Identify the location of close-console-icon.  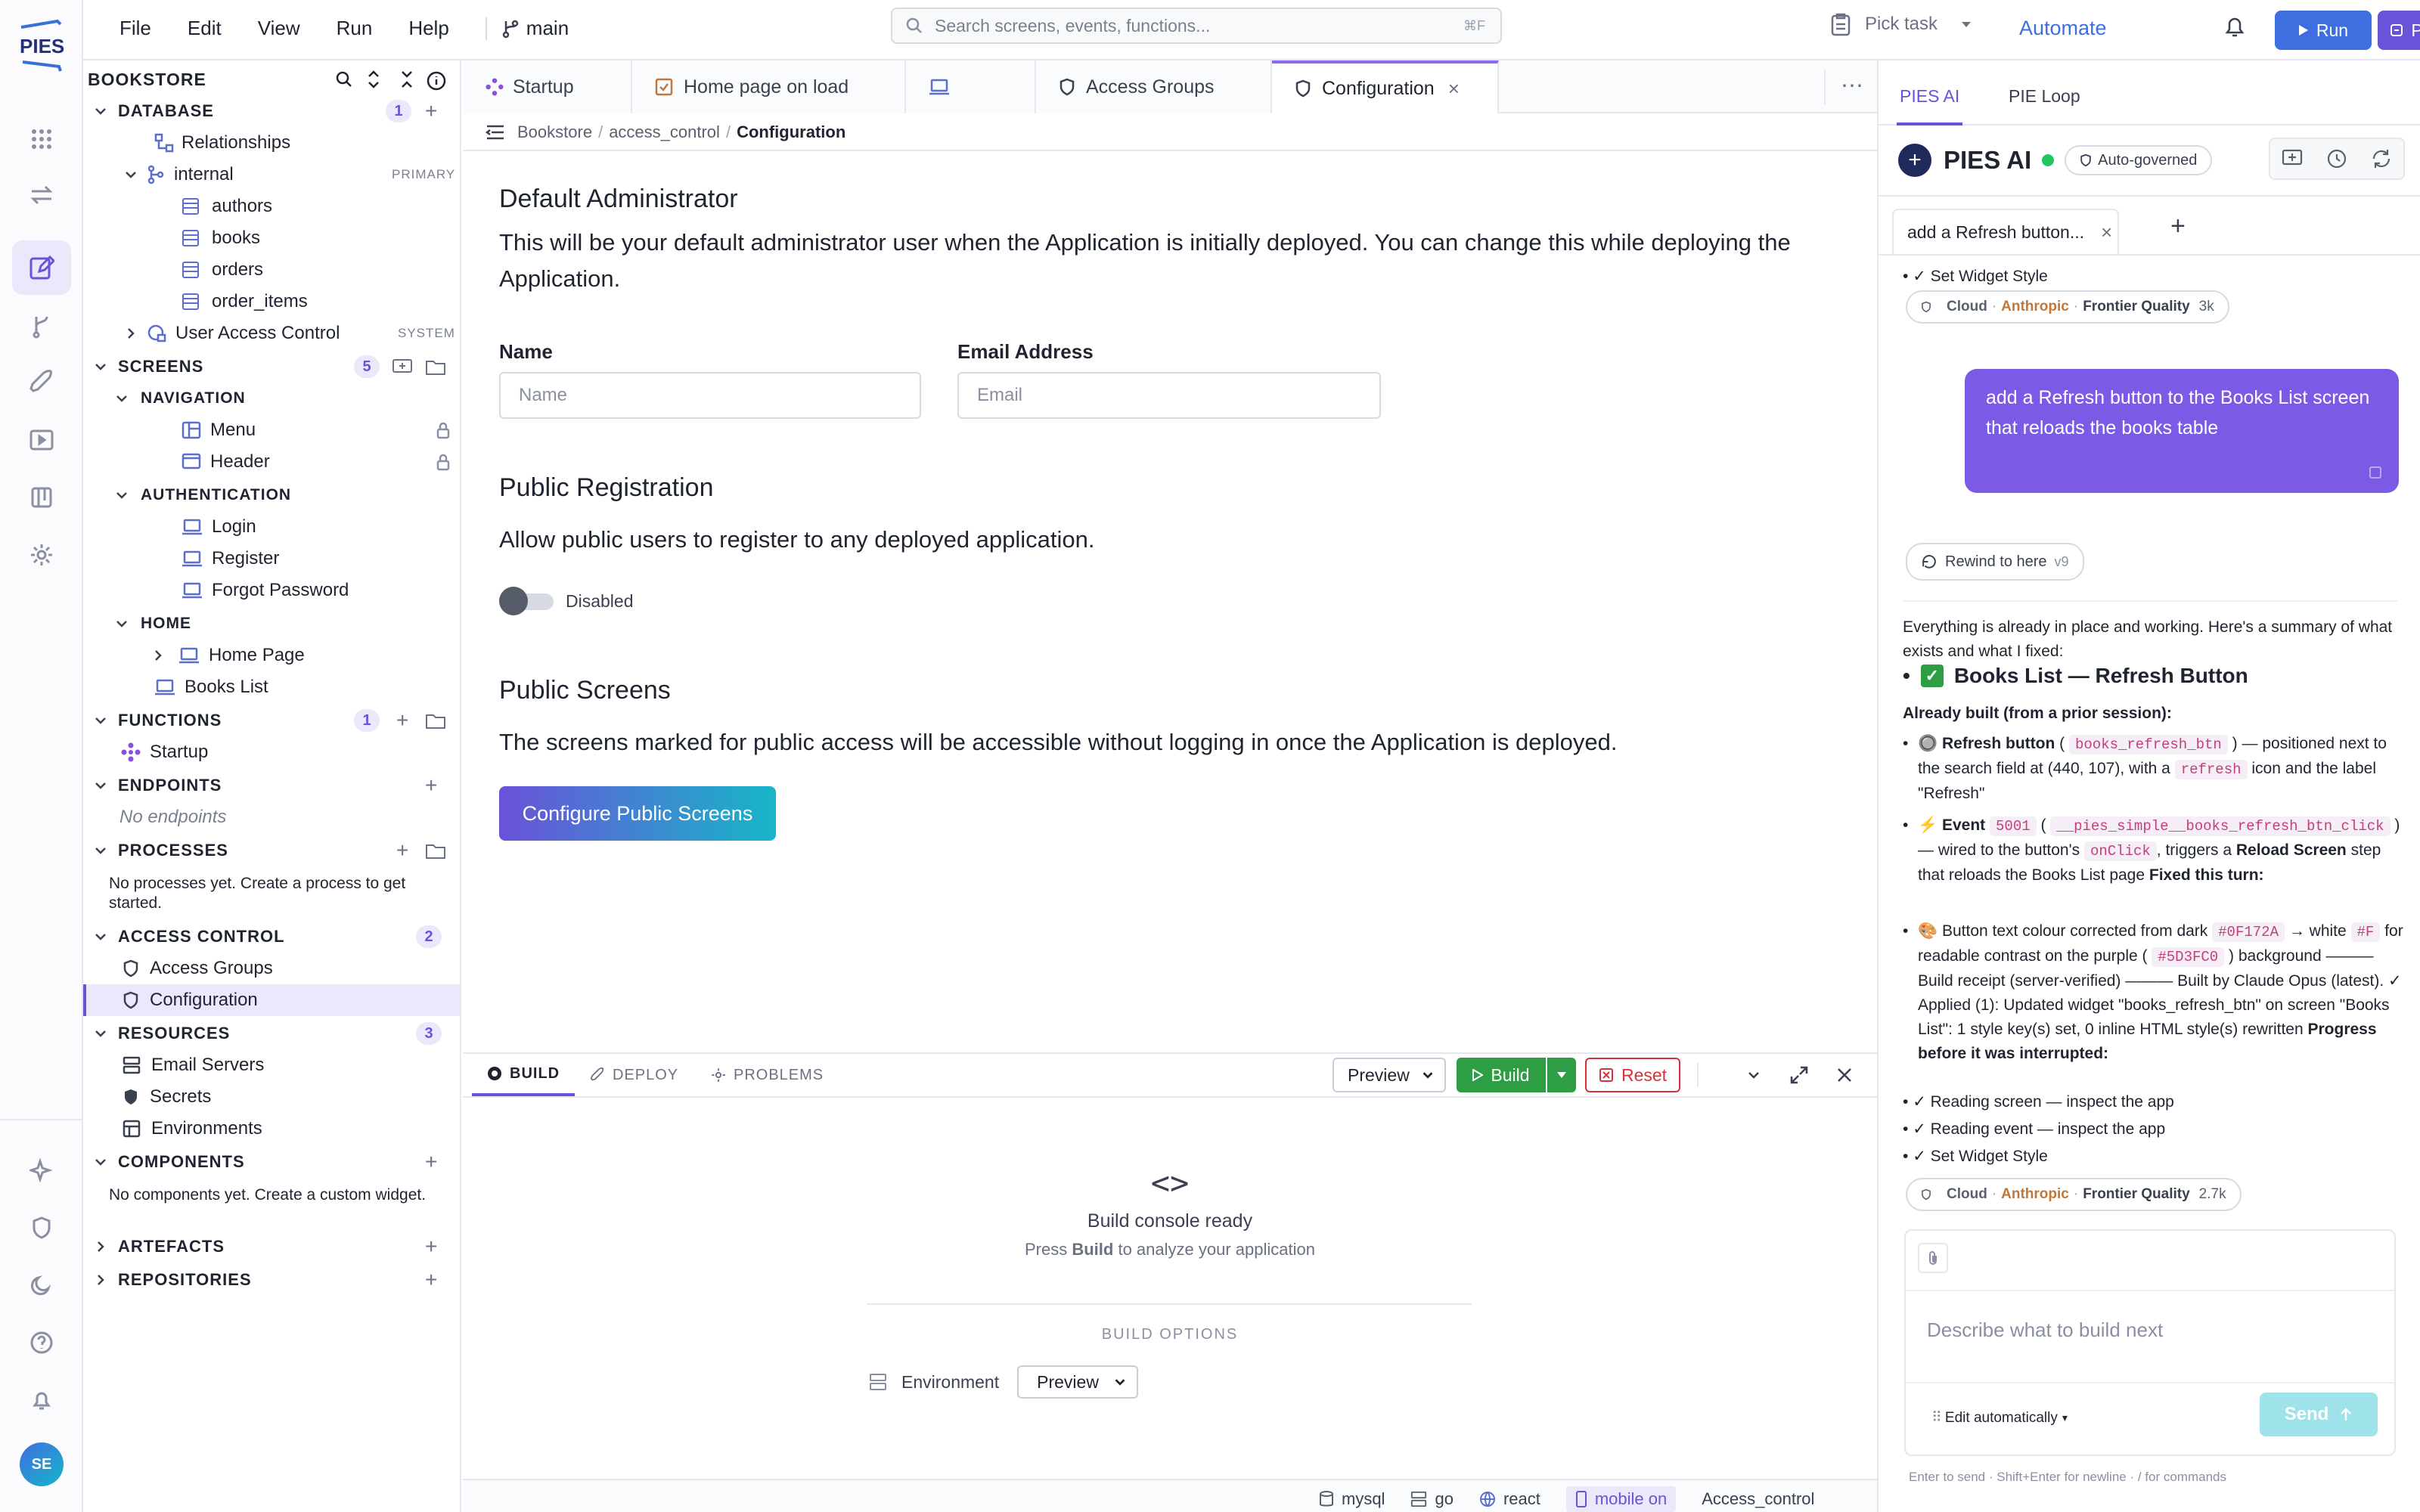
(1844, 1075).